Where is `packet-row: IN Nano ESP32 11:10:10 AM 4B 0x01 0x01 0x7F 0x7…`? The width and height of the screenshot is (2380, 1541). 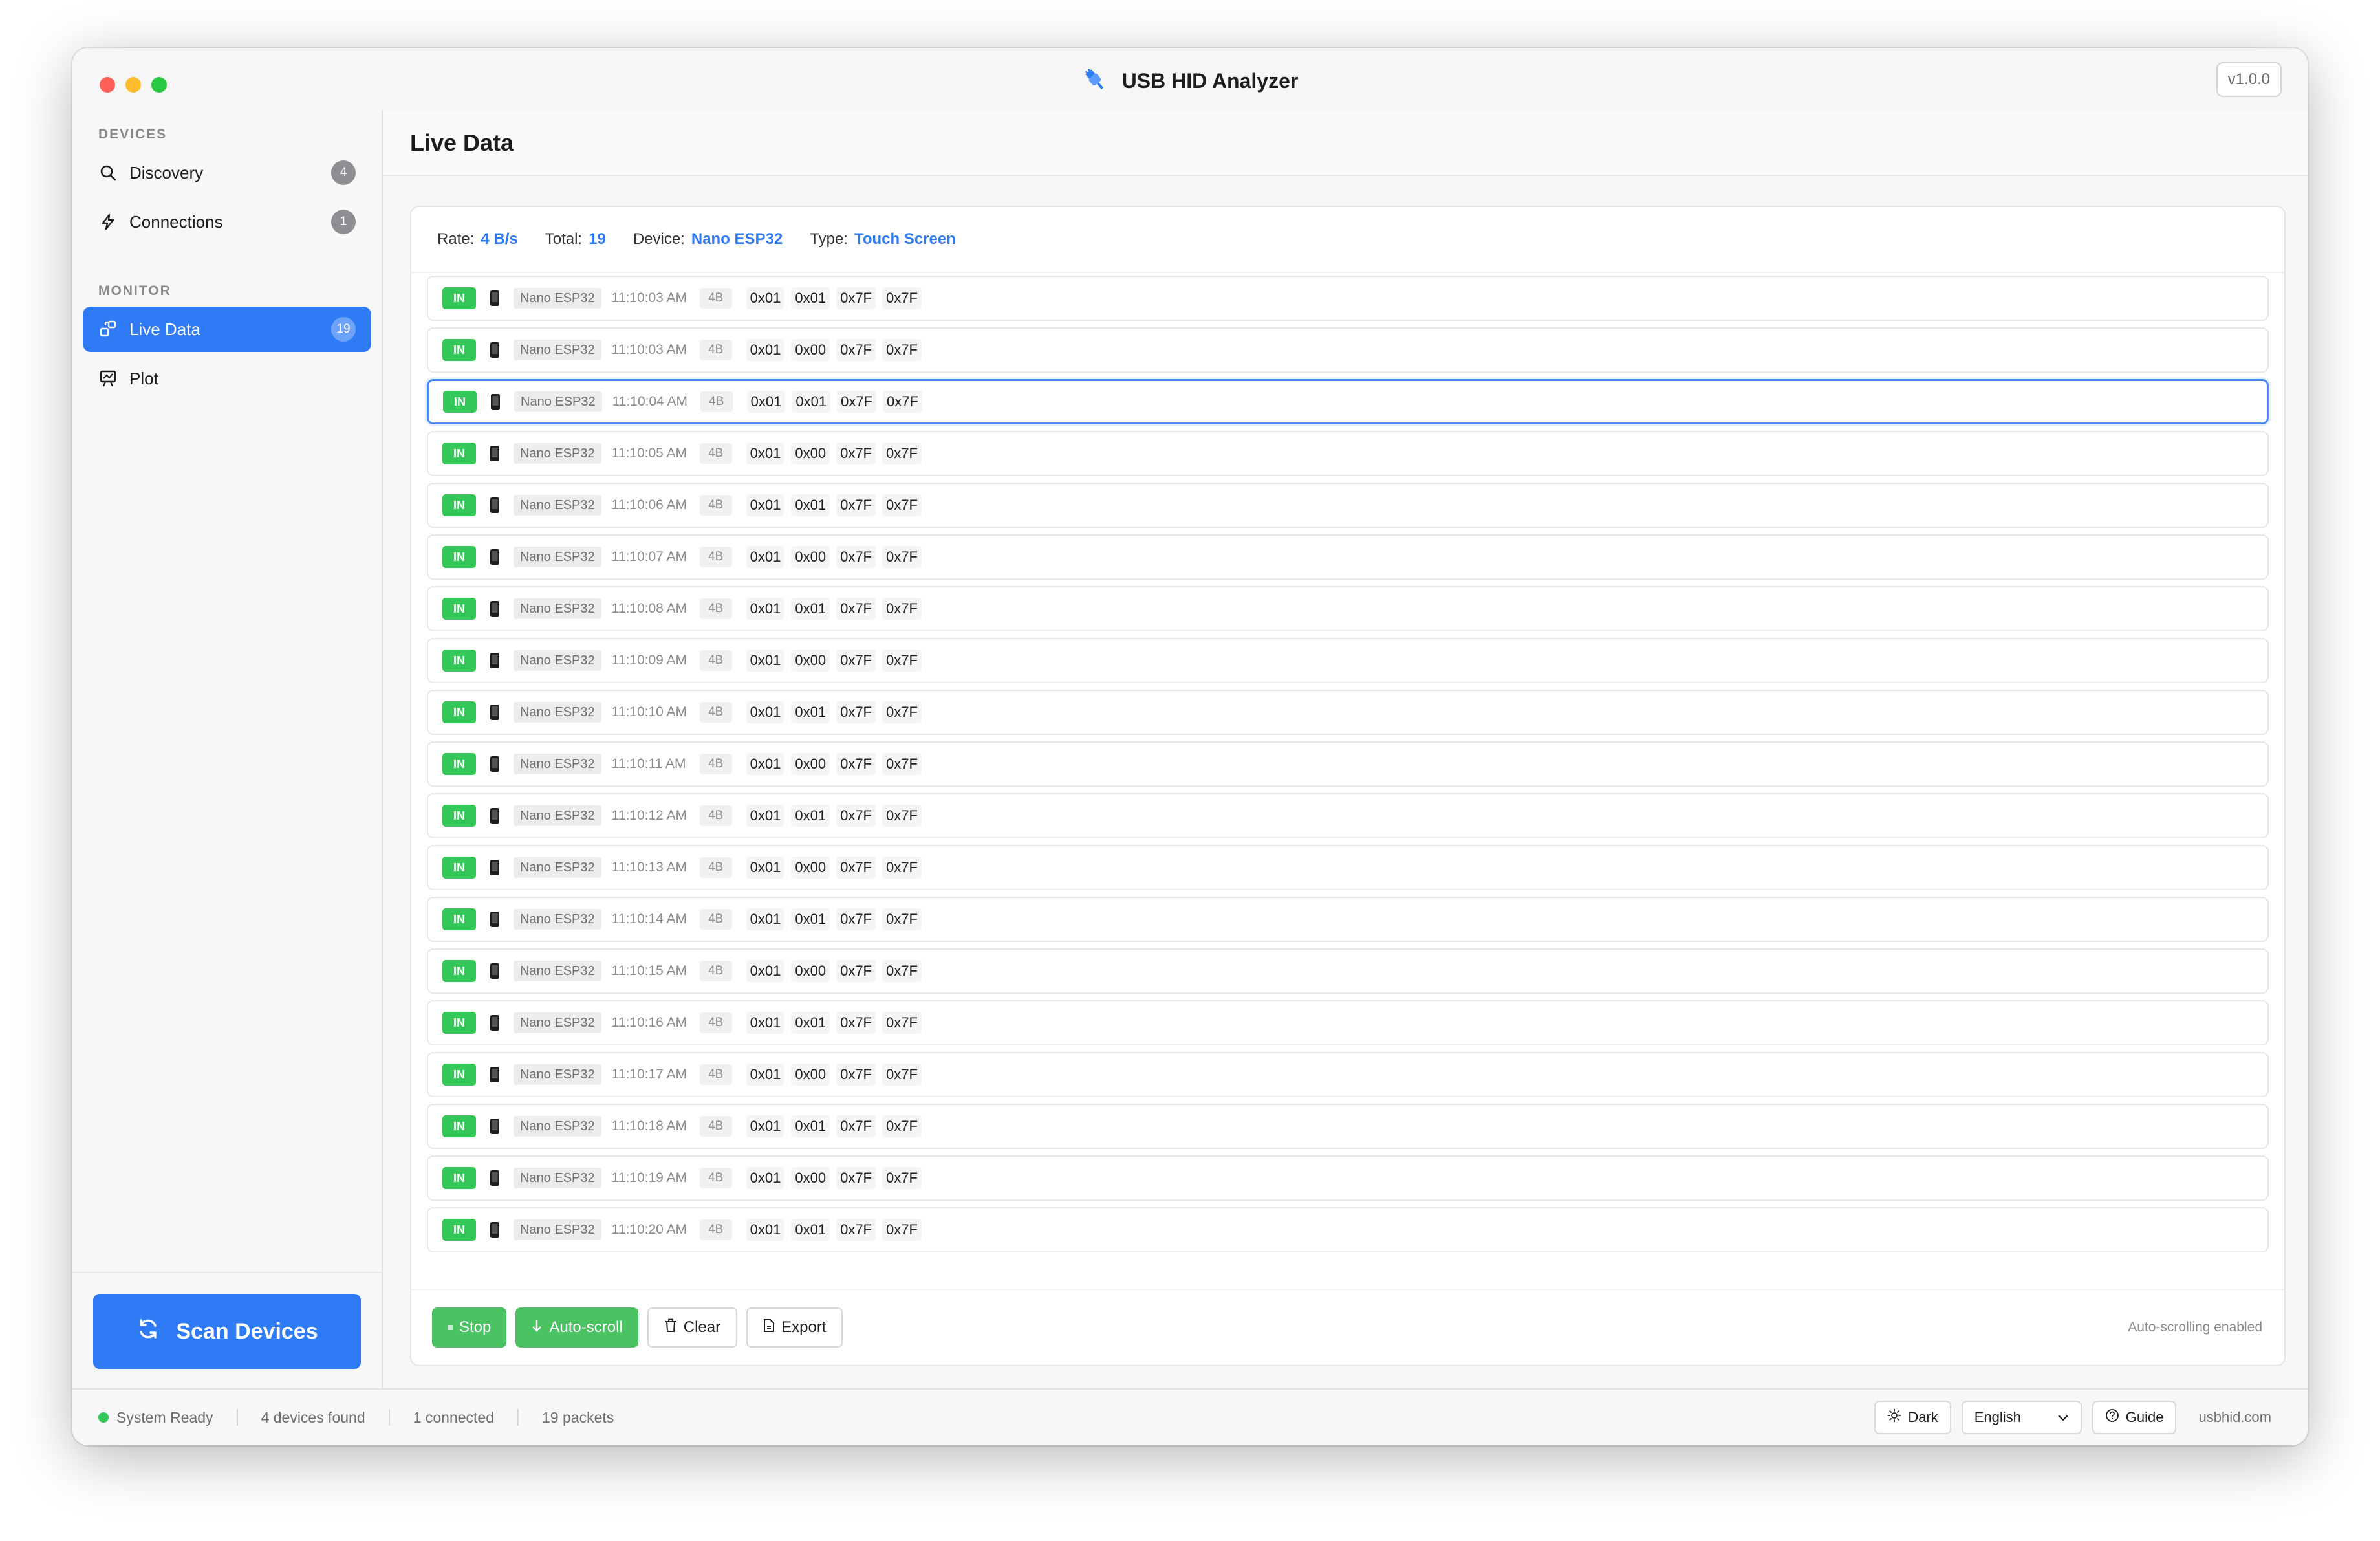
packet-row: IN Nano ESP32 11:10:10 AM 4B 0x01 0x01 0x7F 0x7… is located at coordinates (1348, 712).